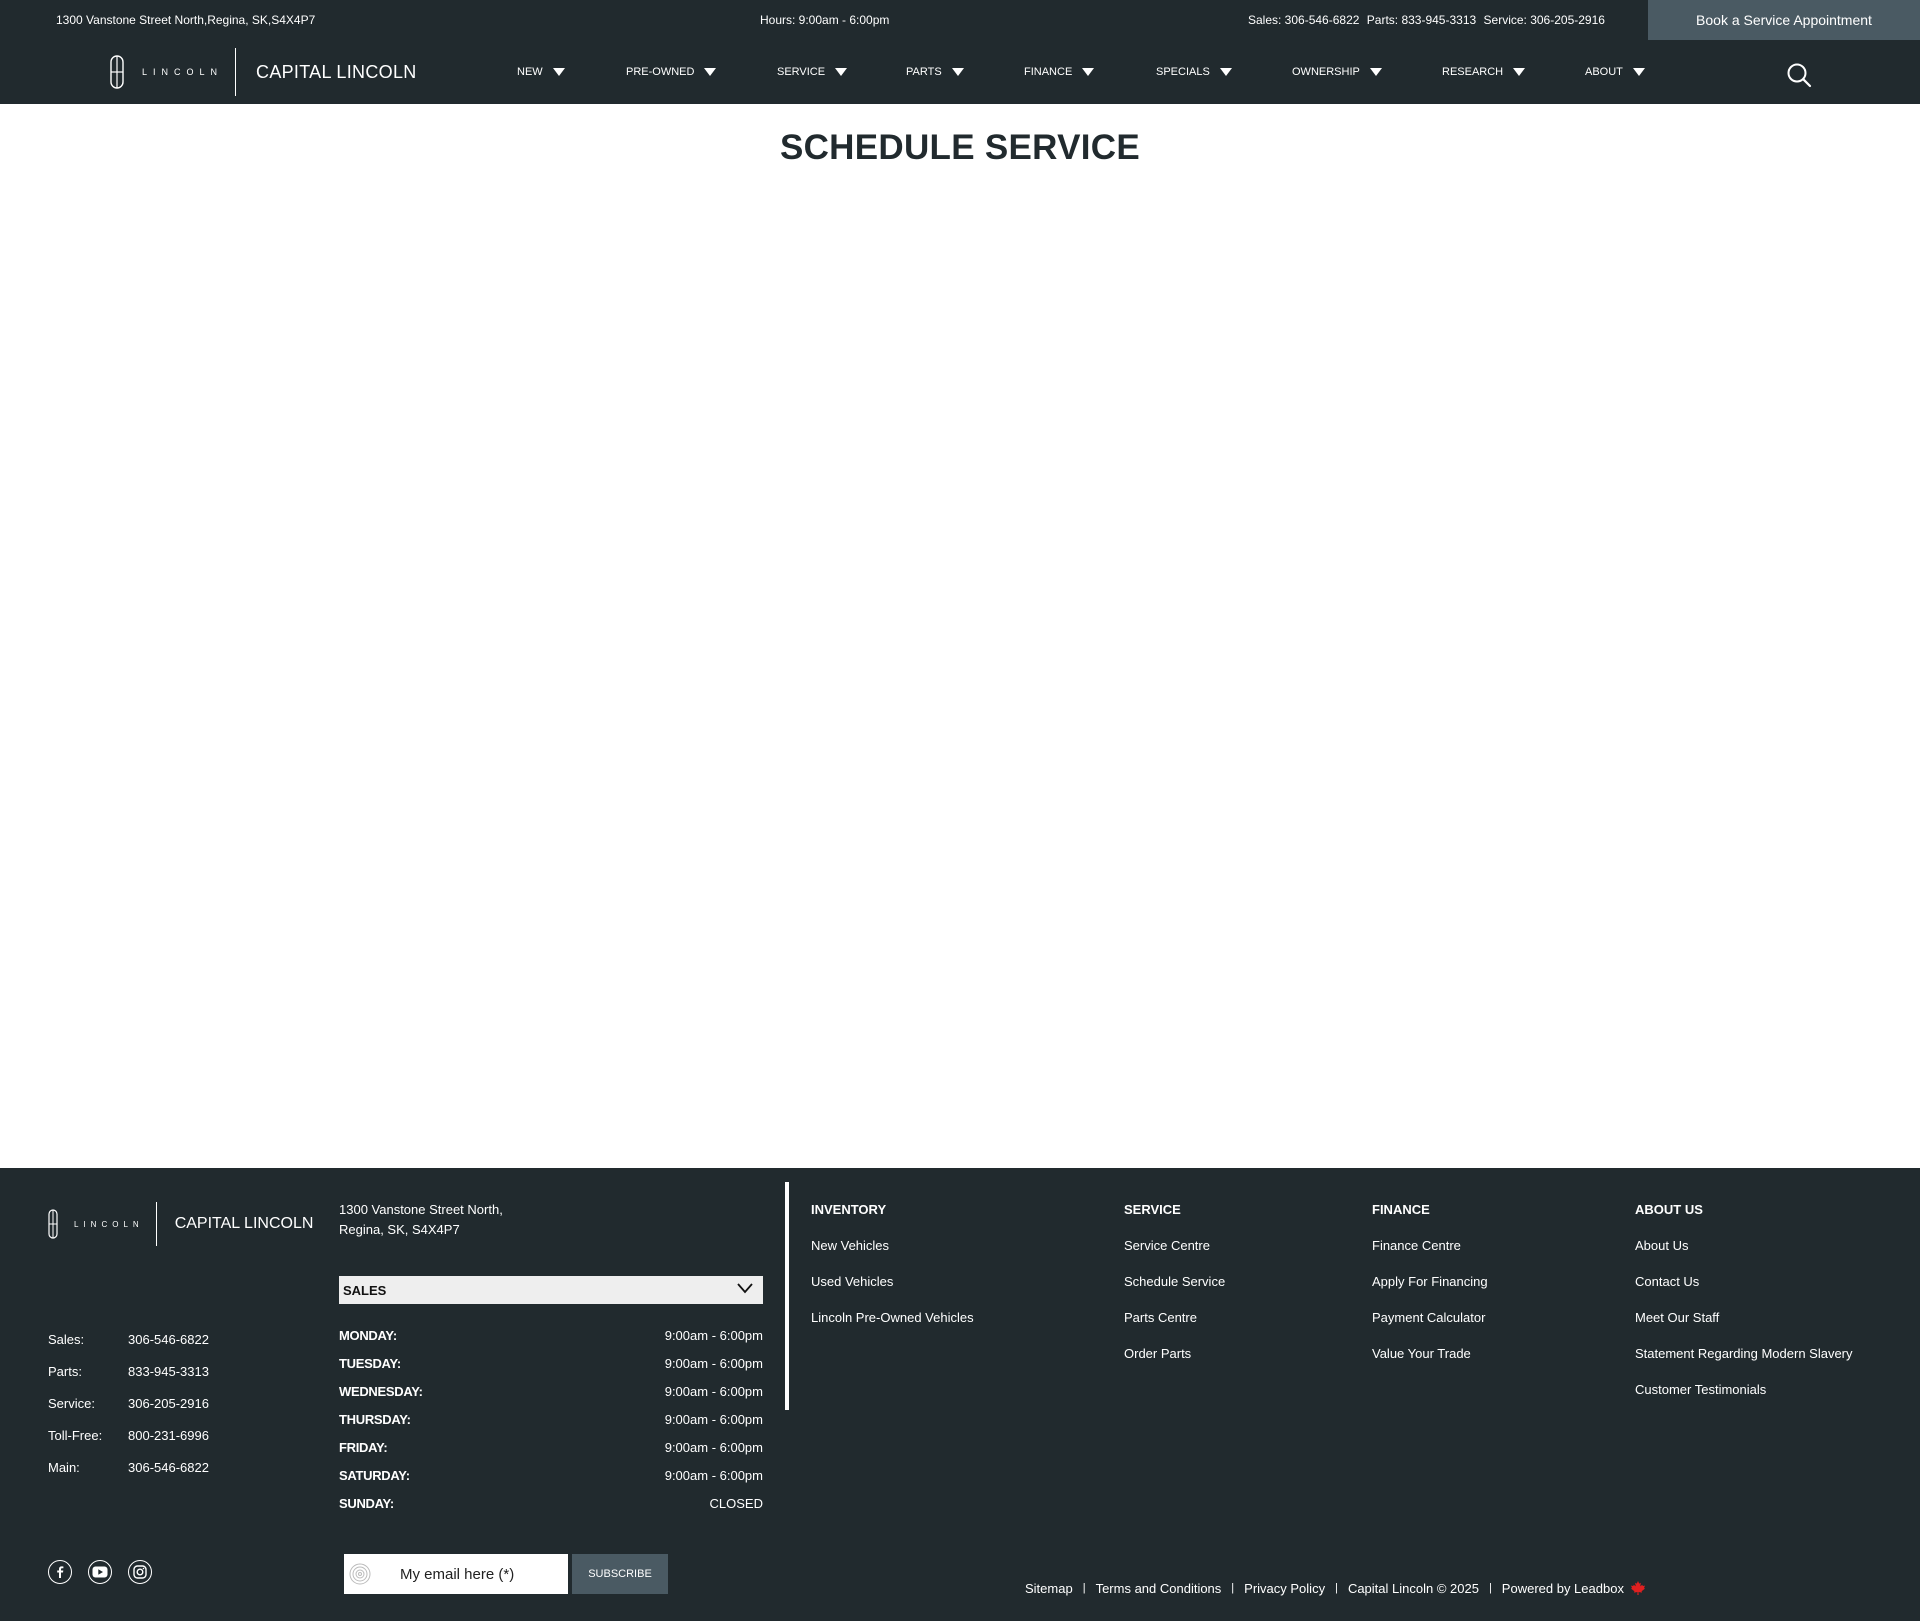 This screenshot has height=1621, width=1920. I want to click on footer-divider, so click(787, 1296).